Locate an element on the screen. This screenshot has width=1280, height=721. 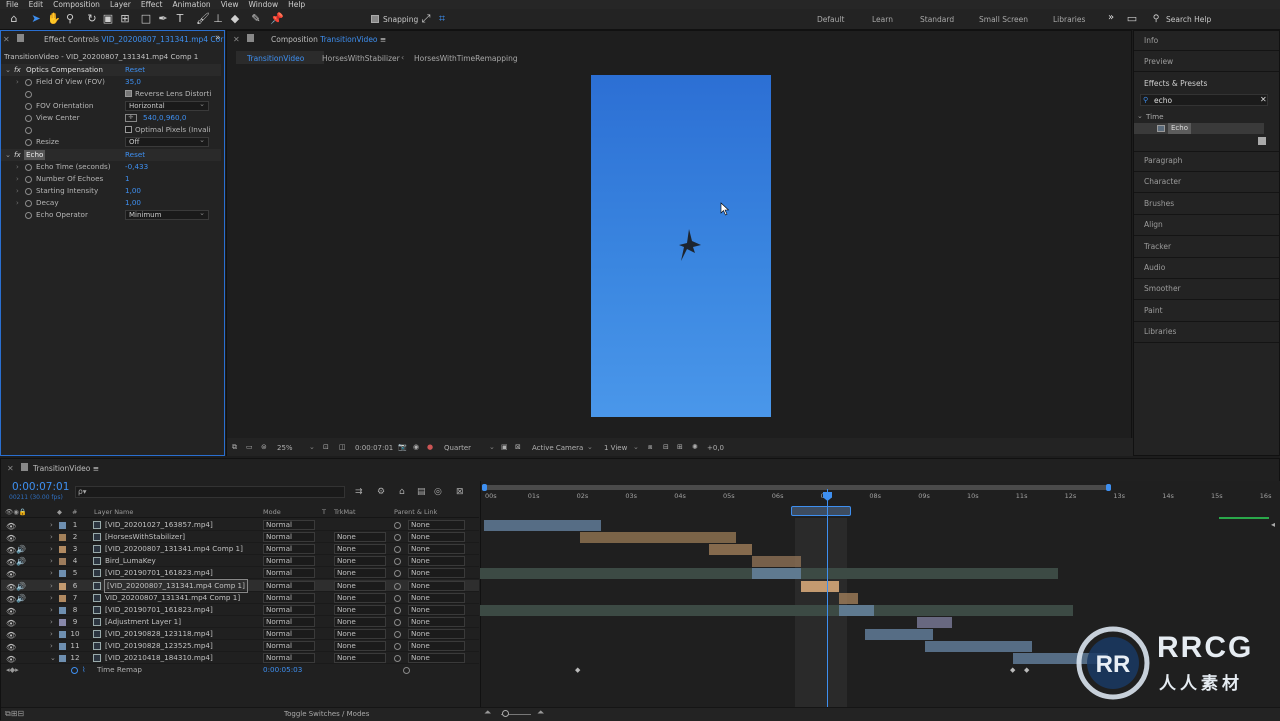
audio-panel-item: Audio is located at coordinates (1154, 267).